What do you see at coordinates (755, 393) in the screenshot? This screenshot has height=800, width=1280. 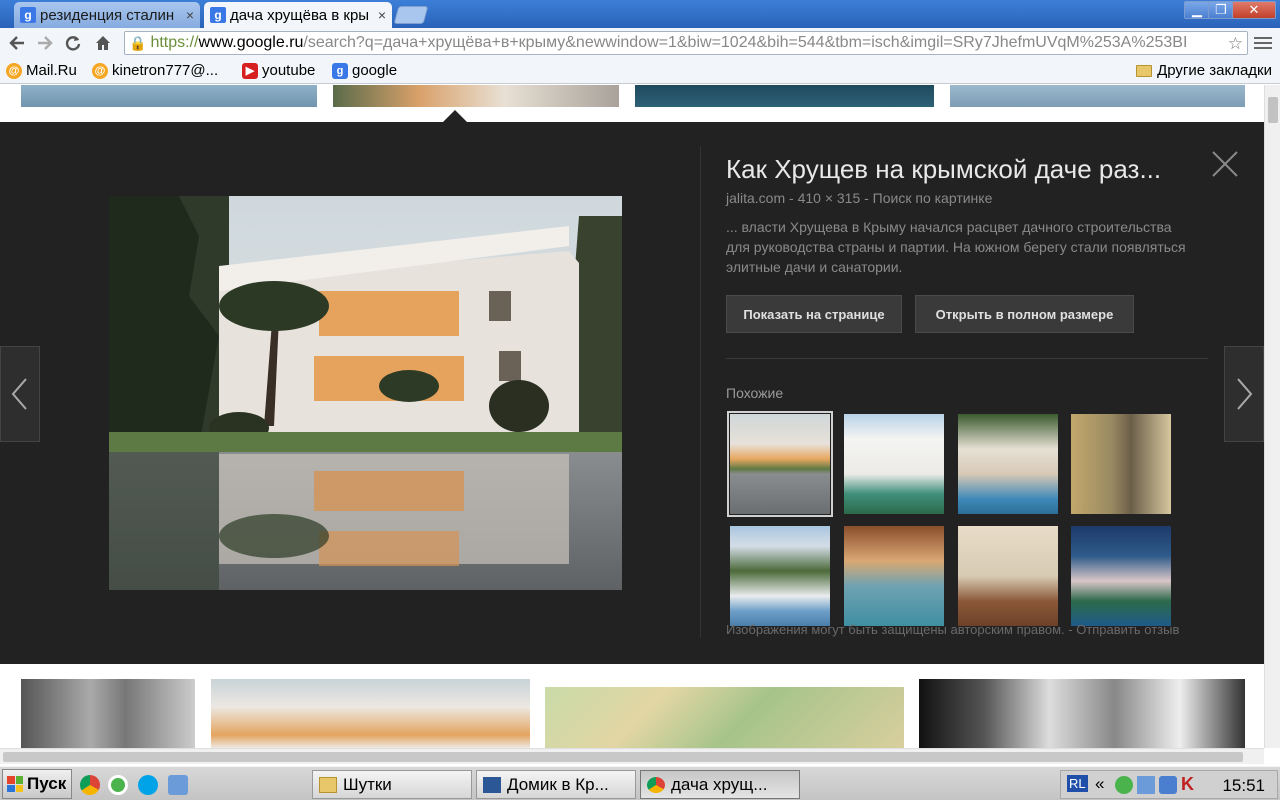 I see `similar-images-label: Похожие` at bounding box center [755, 393].